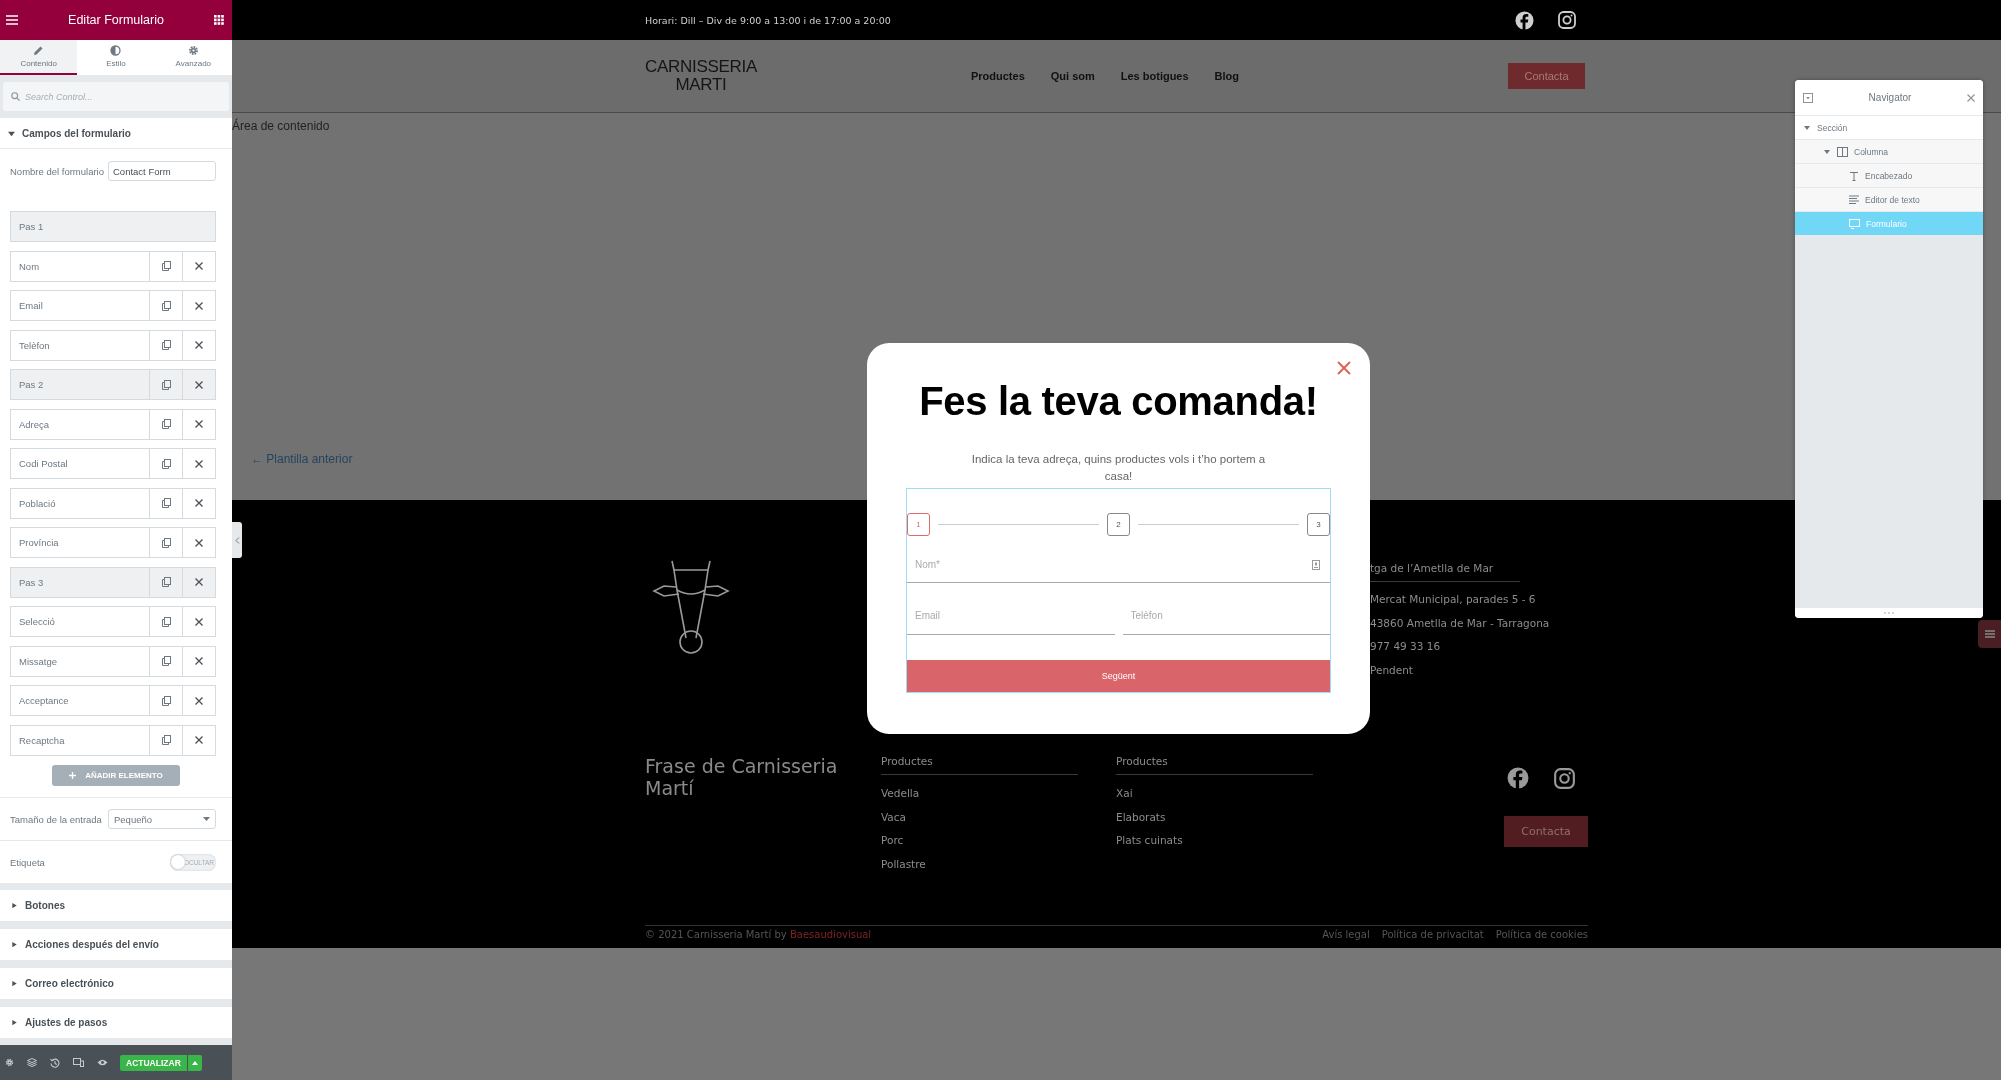 The width and height of the screenshot is (2001, 1080). I want to click on update-options-button, so click(194, 1062).